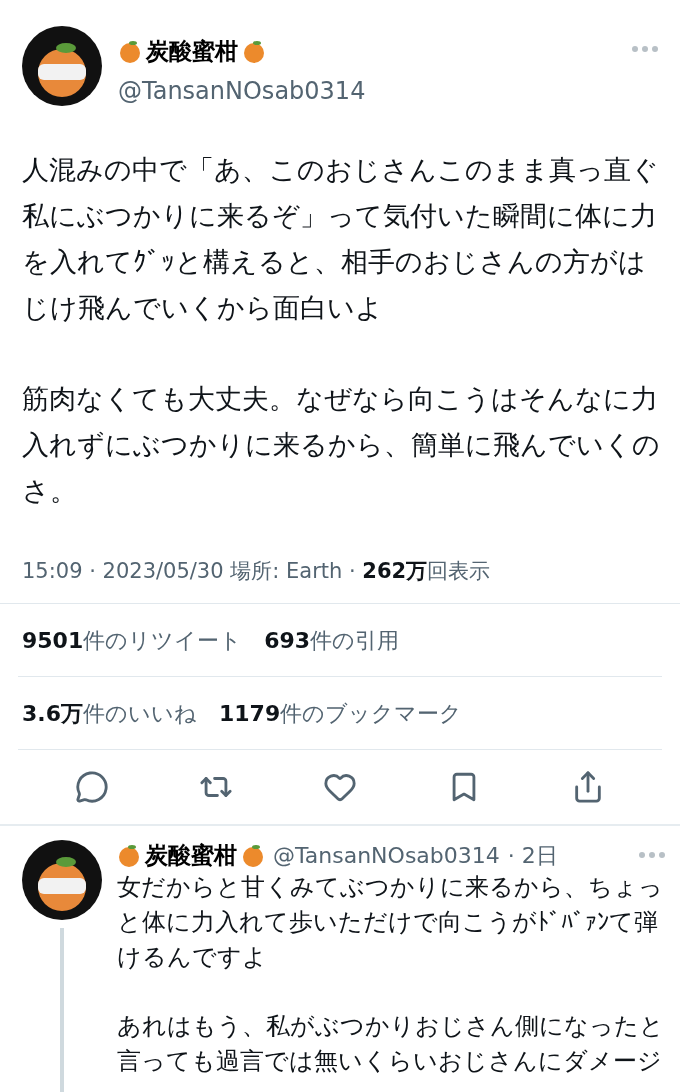 The width and height of the screenshot is (680, 1092). I want to click on stat-link: 693件の引用, so click(332, 640).